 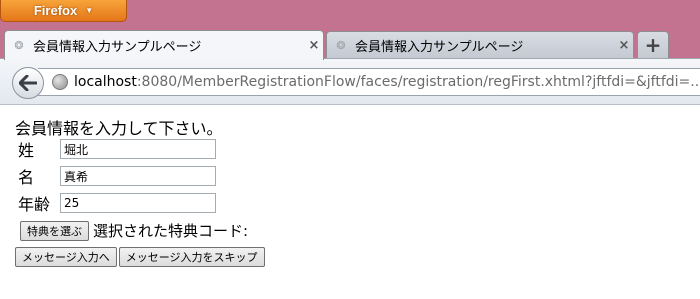 What do you see at coordinates (34, 204) in the screenshot?
I see `age-label: 年齢` at bounding box center [34, 204].